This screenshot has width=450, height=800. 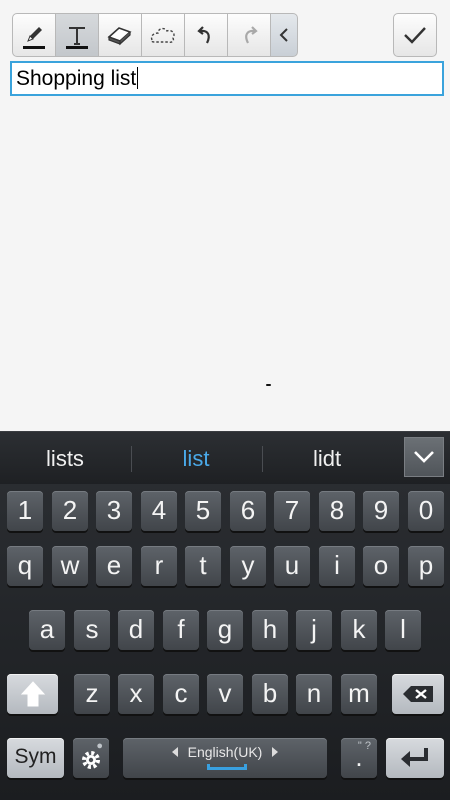 I want to click on enter-icon, so click(x=414, y=757).